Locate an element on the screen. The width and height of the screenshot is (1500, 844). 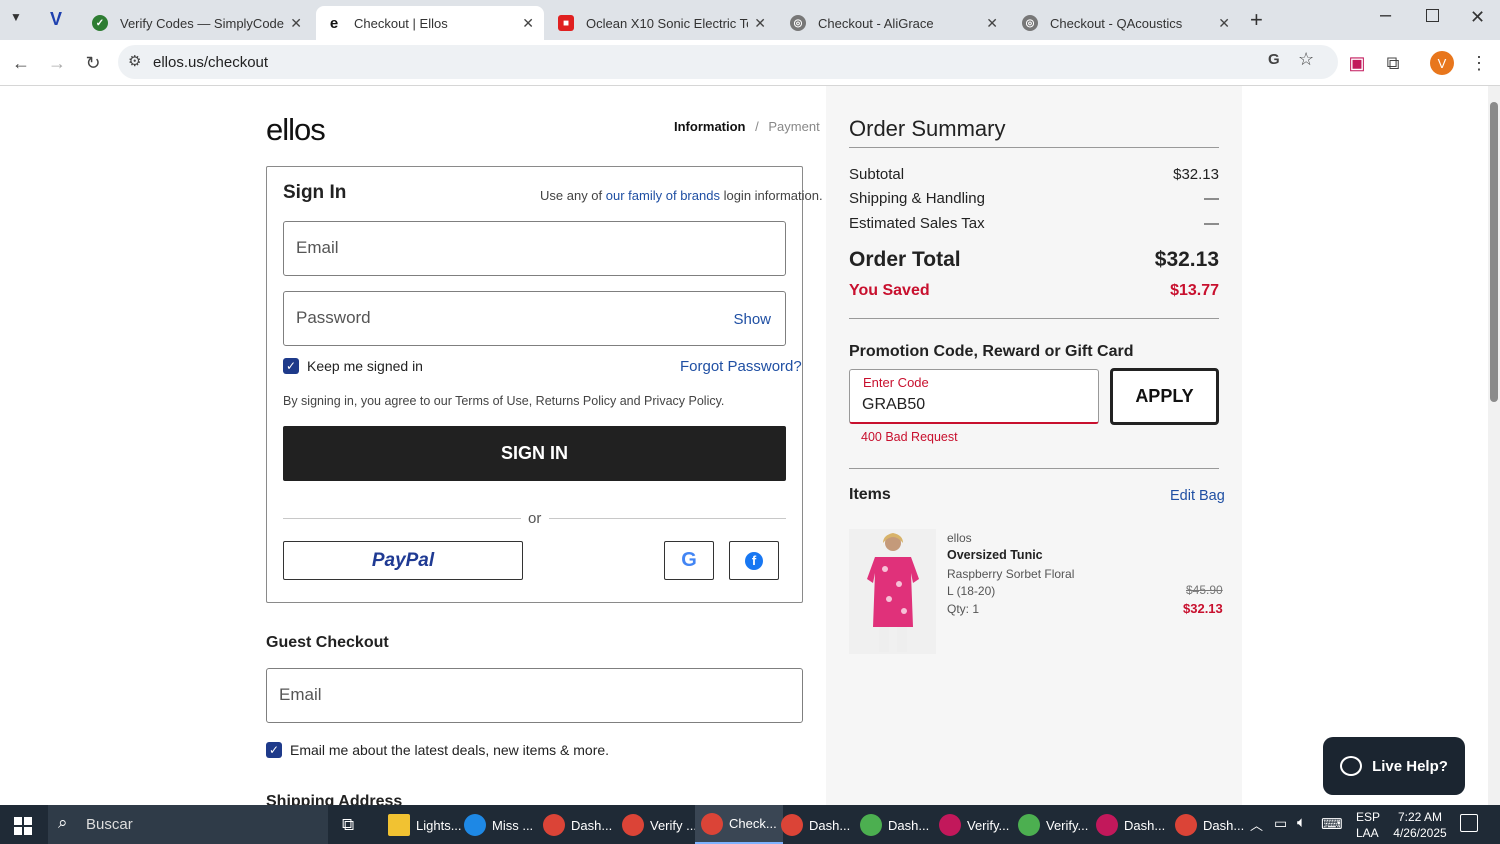
tab-label: Checkout - AliGrace is located at coordinates (876, 23).